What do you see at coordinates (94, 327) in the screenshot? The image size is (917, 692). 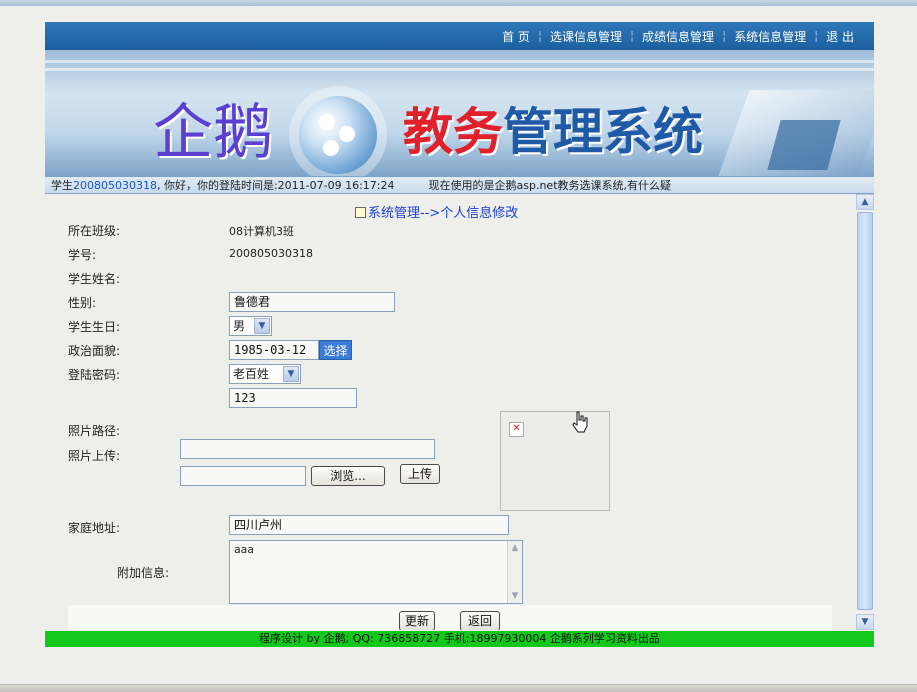 I see `birthday-label: 学生生日:` at bounding box center [94, 327].